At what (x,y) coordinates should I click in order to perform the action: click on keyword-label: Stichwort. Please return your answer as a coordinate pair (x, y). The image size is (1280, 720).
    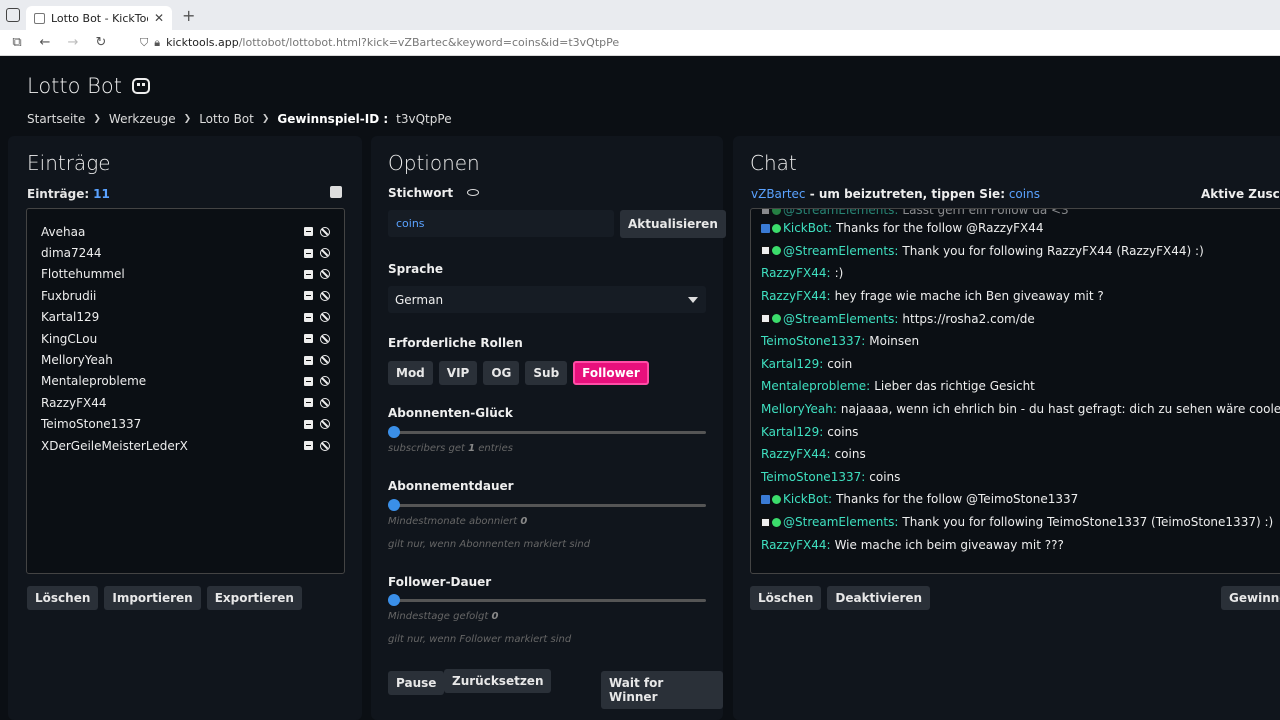
    Looking at the image, I should click on (434, 193).